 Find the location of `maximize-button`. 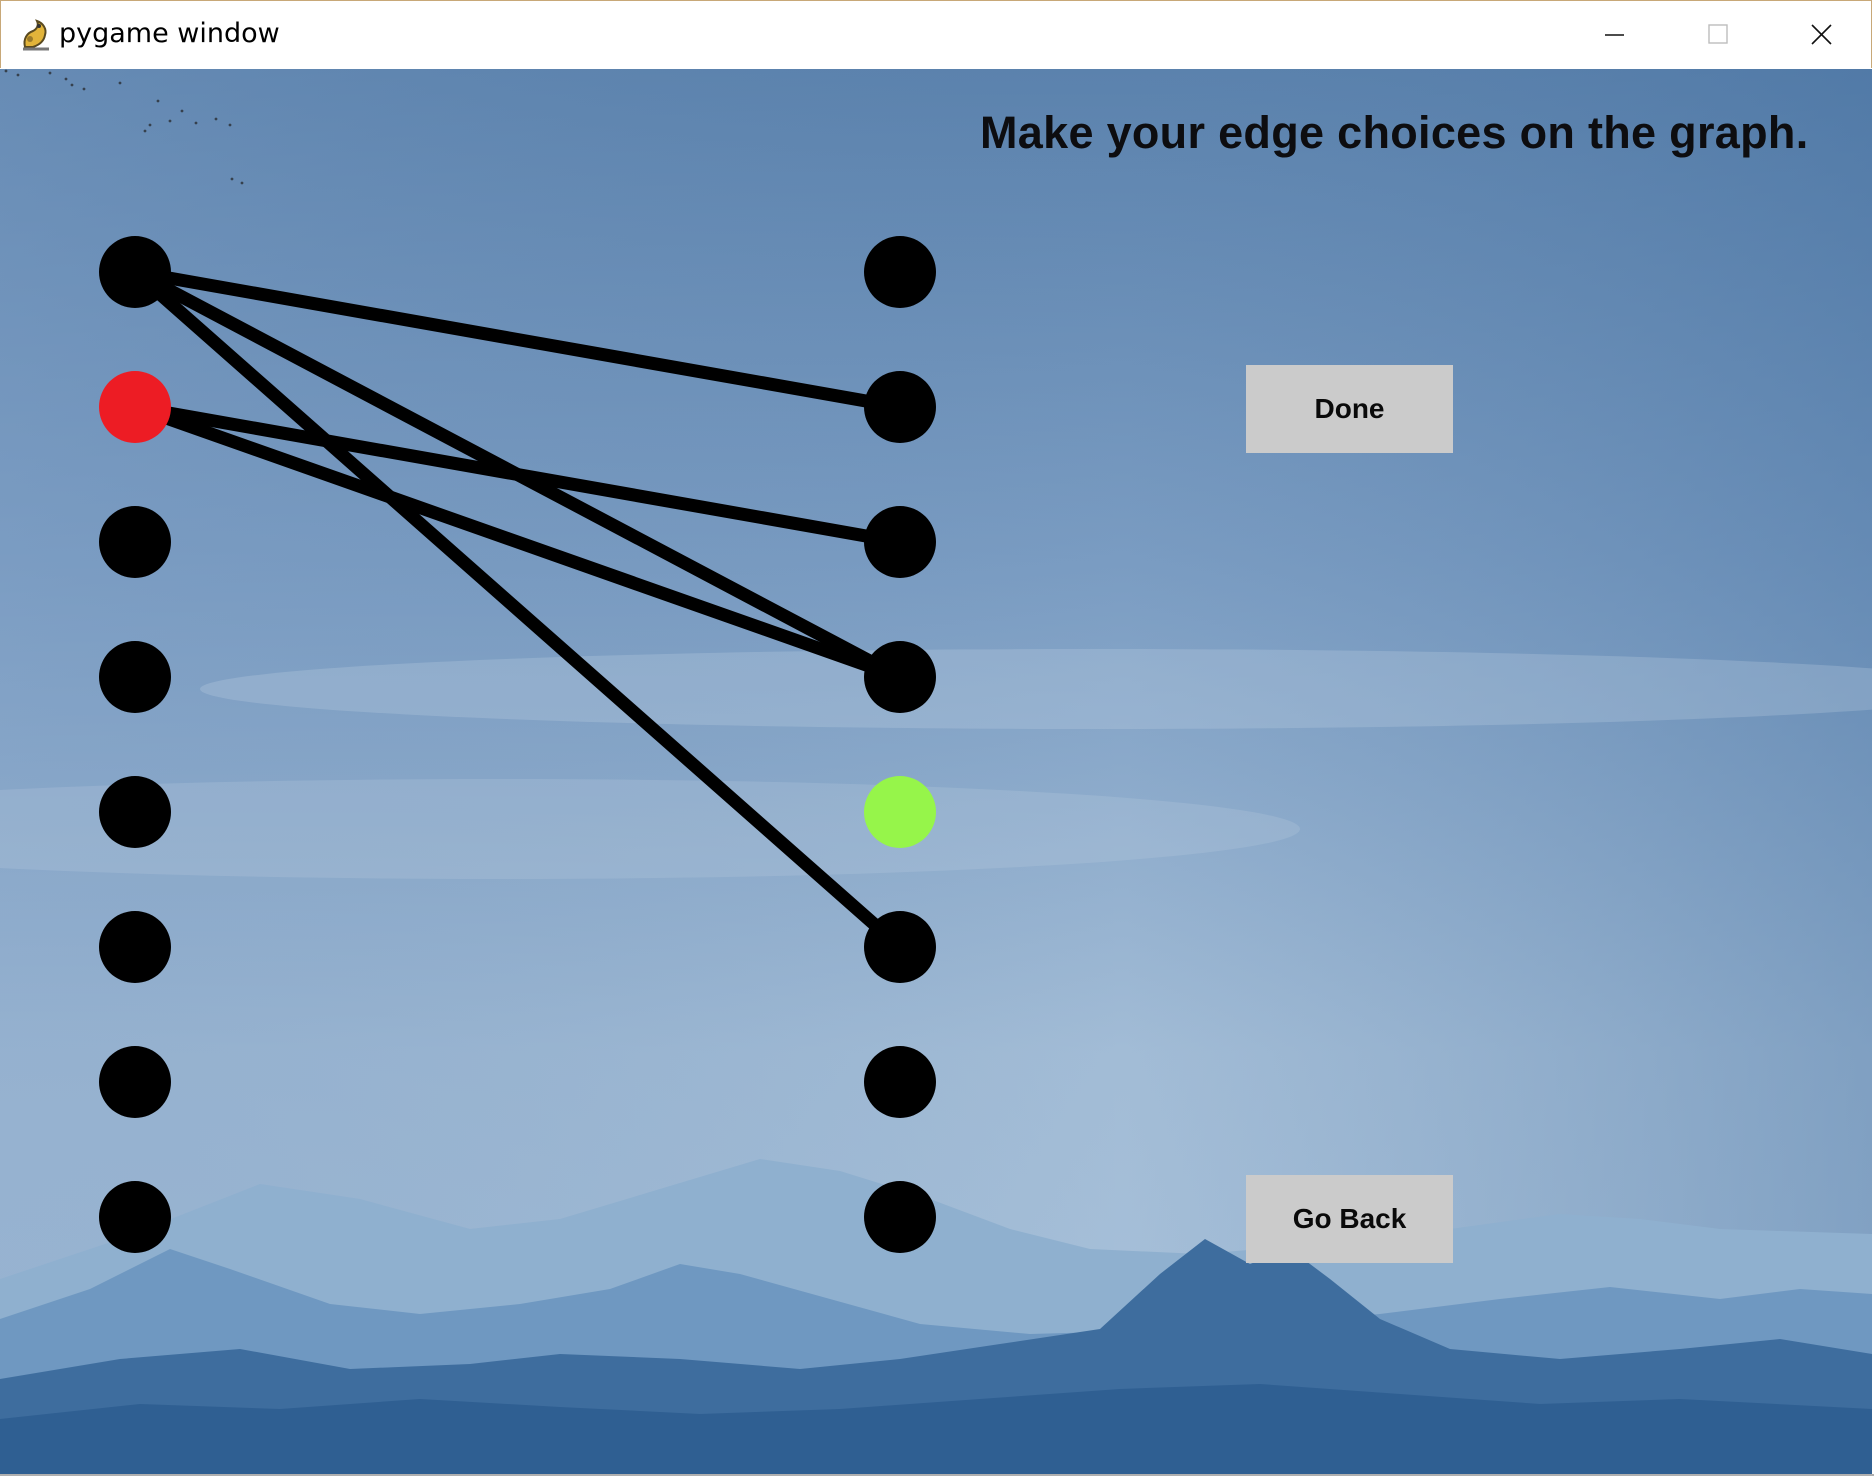

maximize-button is located at coordinates (1718, 35).